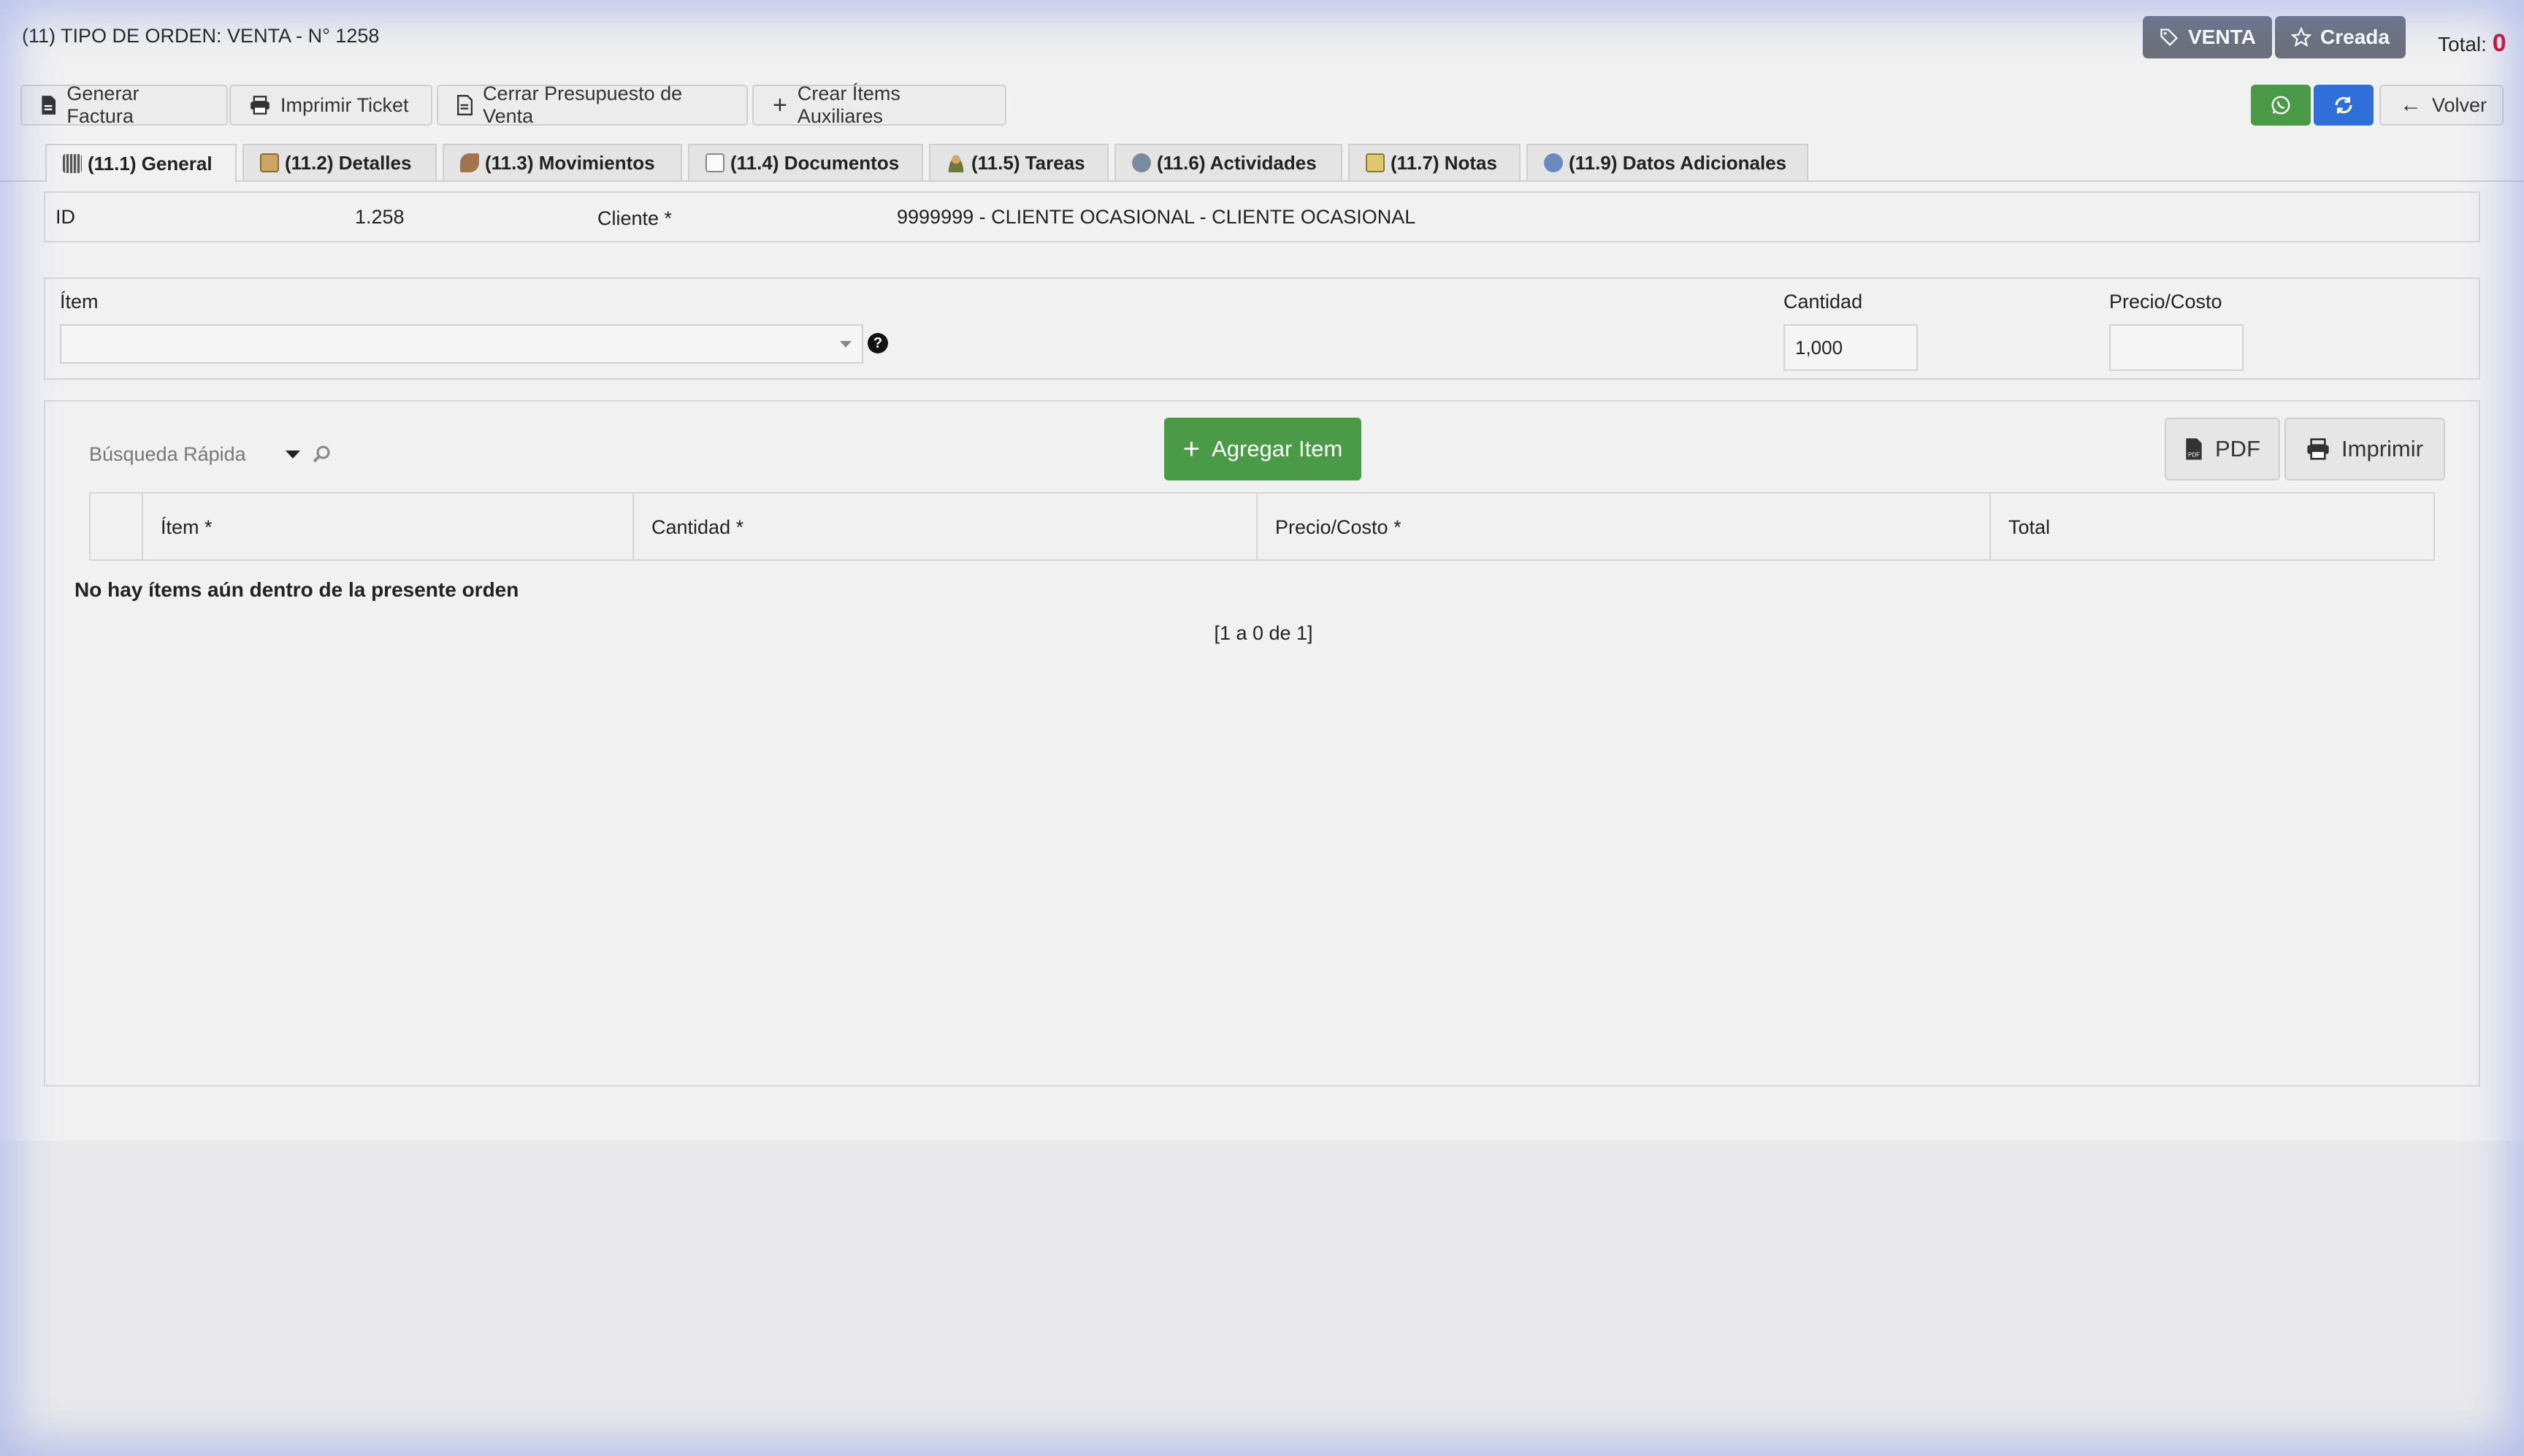 The image size is (2524, 1456). I want to click on pdf-icon: PDF, so click(2194, 449).